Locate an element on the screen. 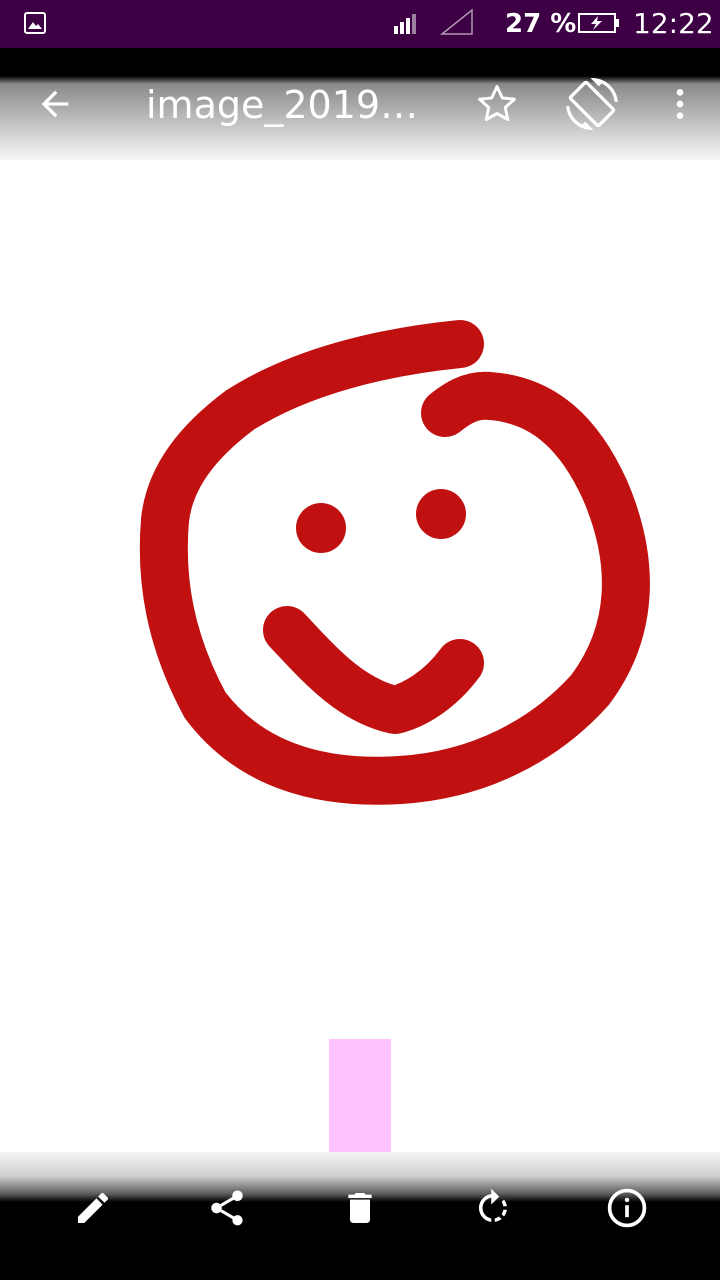 This screenshot has height=1280, width=720. bottom-action-bar is located at coordinates (360, 1216).